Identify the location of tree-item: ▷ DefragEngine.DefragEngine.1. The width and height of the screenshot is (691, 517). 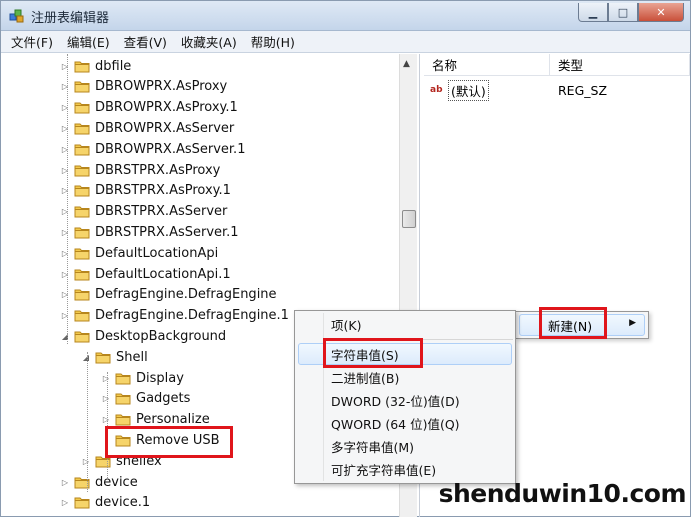
(174, 316).